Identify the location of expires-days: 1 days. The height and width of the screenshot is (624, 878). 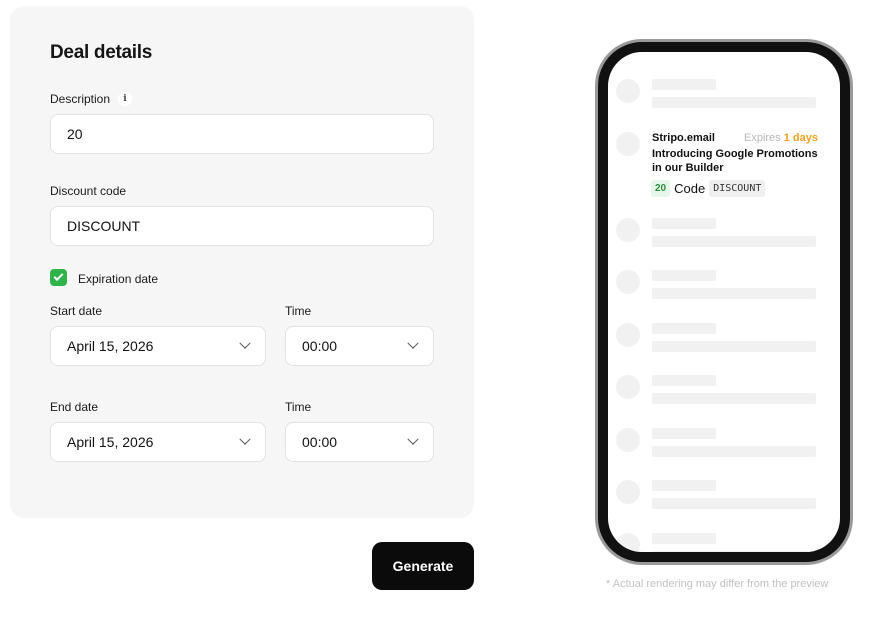
(800, 138).